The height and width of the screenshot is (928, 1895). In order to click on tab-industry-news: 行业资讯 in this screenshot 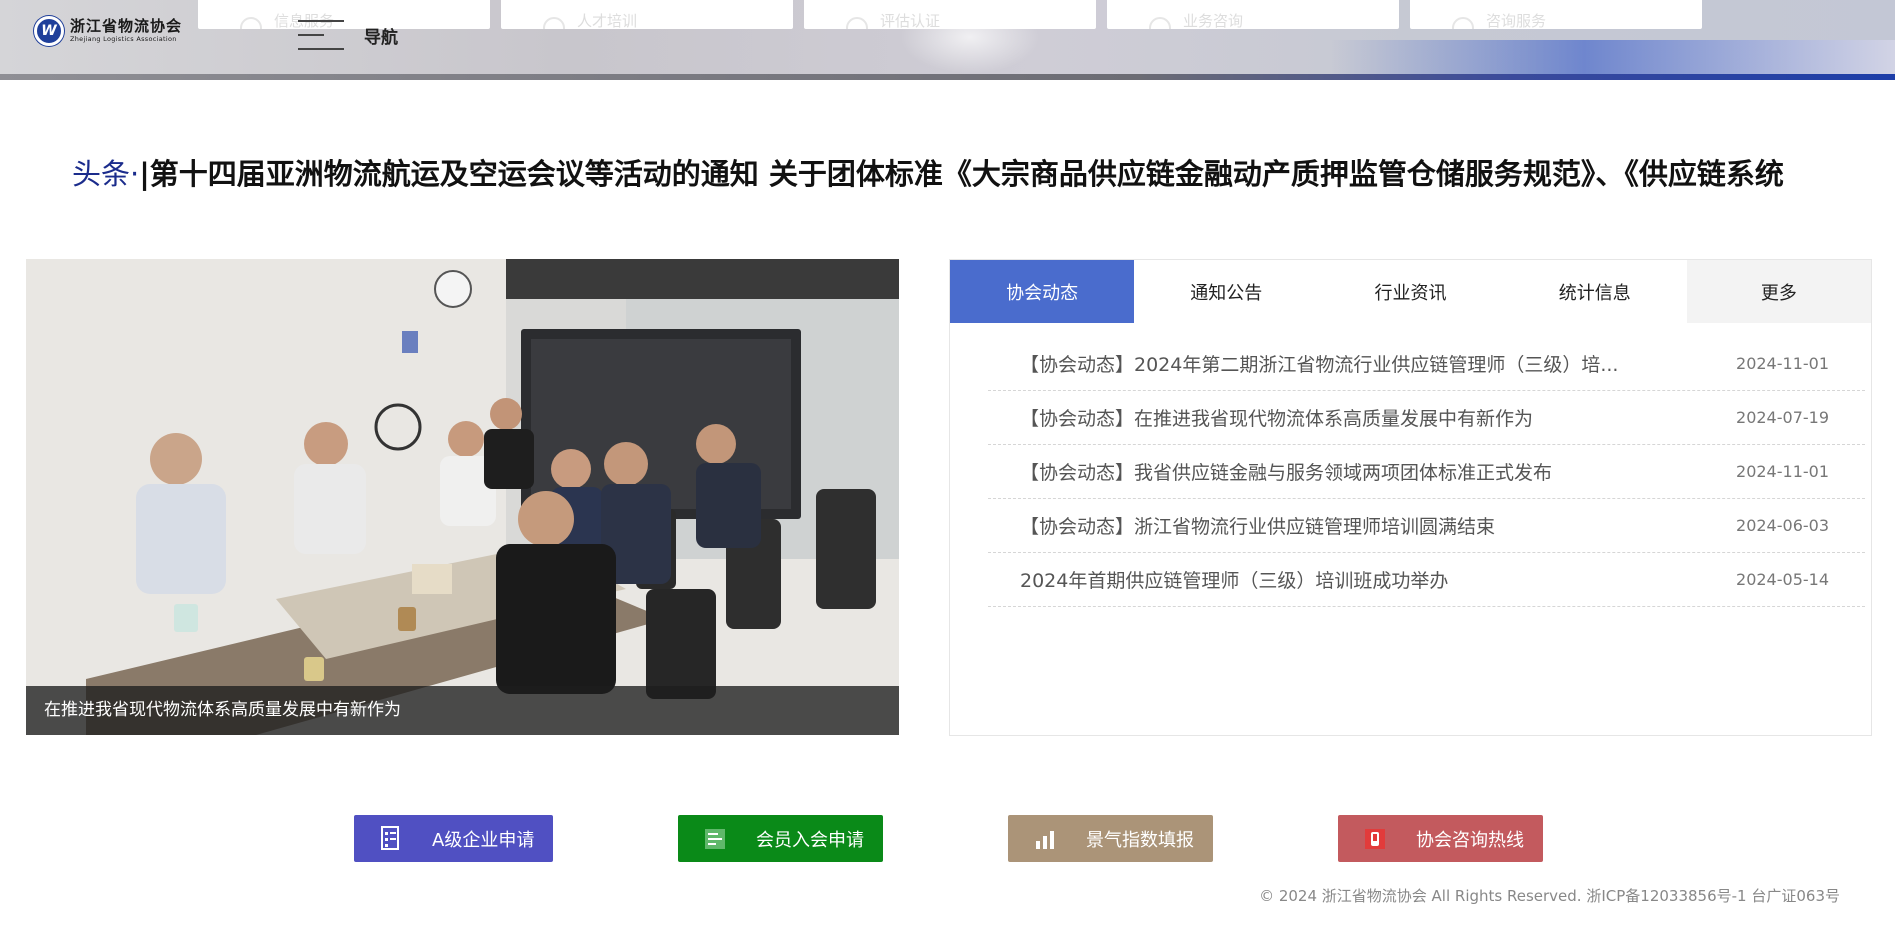, I will do `click(1410, 291)`.